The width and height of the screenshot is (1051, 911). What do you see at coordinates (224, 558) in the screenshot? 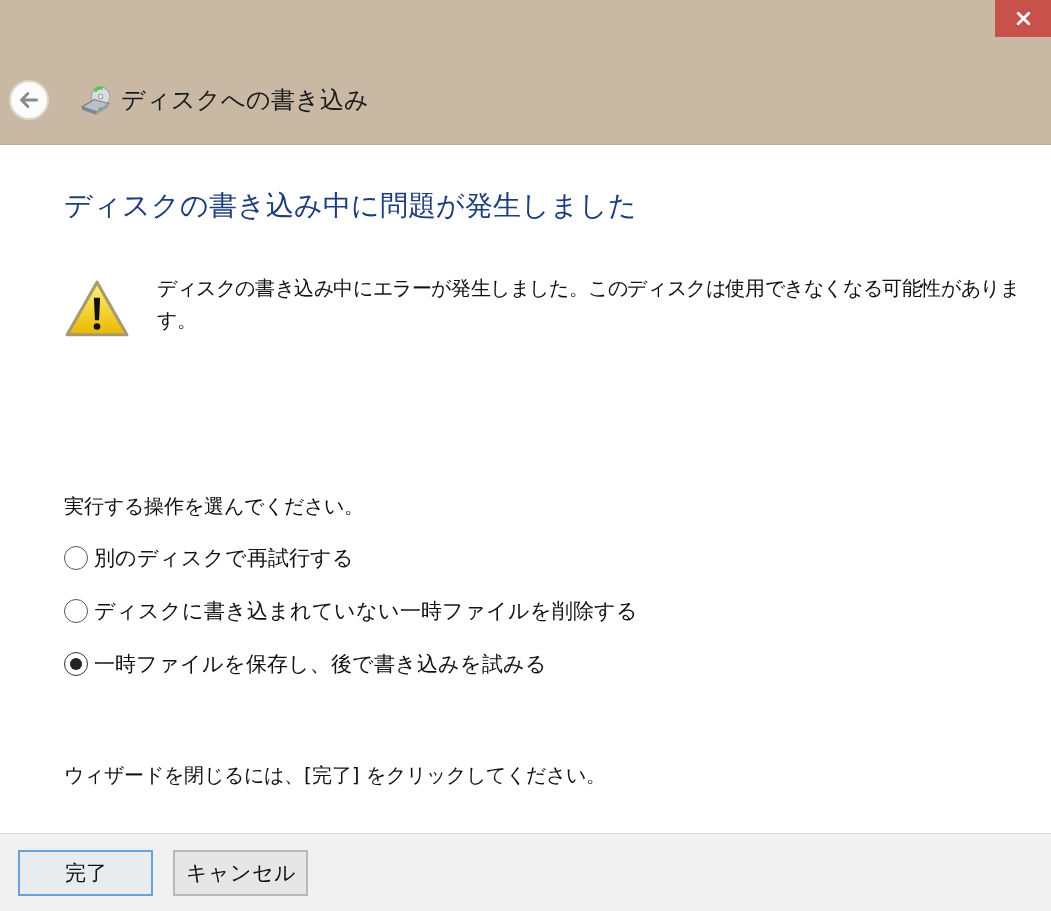
I see `option-label: 別のディスクで再試行する` at bounding box center [224, 558].